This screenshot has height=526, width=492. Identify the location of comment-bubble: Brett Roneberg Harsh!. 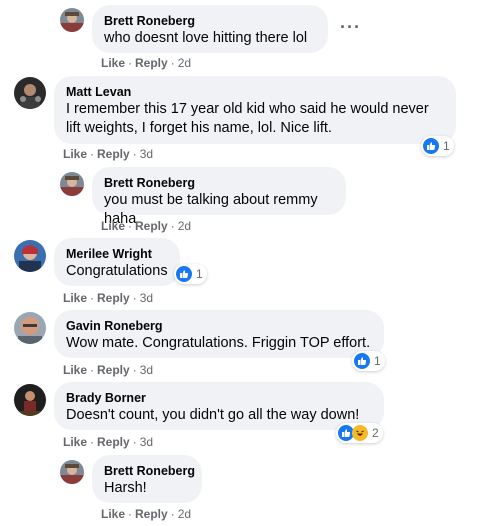
(147, 479).